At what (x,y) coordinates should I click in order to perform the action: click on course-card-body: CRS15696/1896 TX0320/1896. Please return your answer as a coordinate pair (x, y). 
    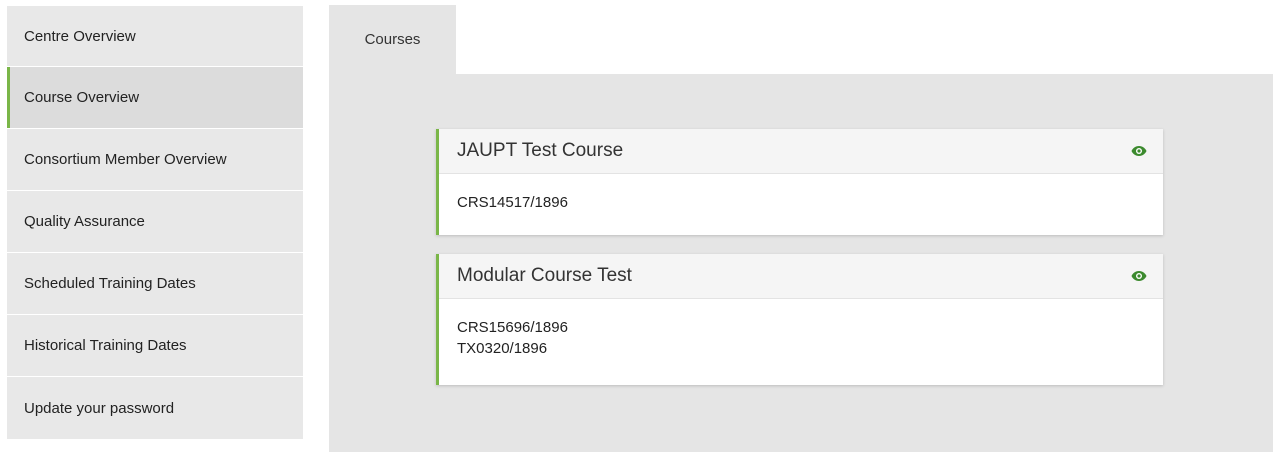
    Looking at the image, I should click on (801, 329).